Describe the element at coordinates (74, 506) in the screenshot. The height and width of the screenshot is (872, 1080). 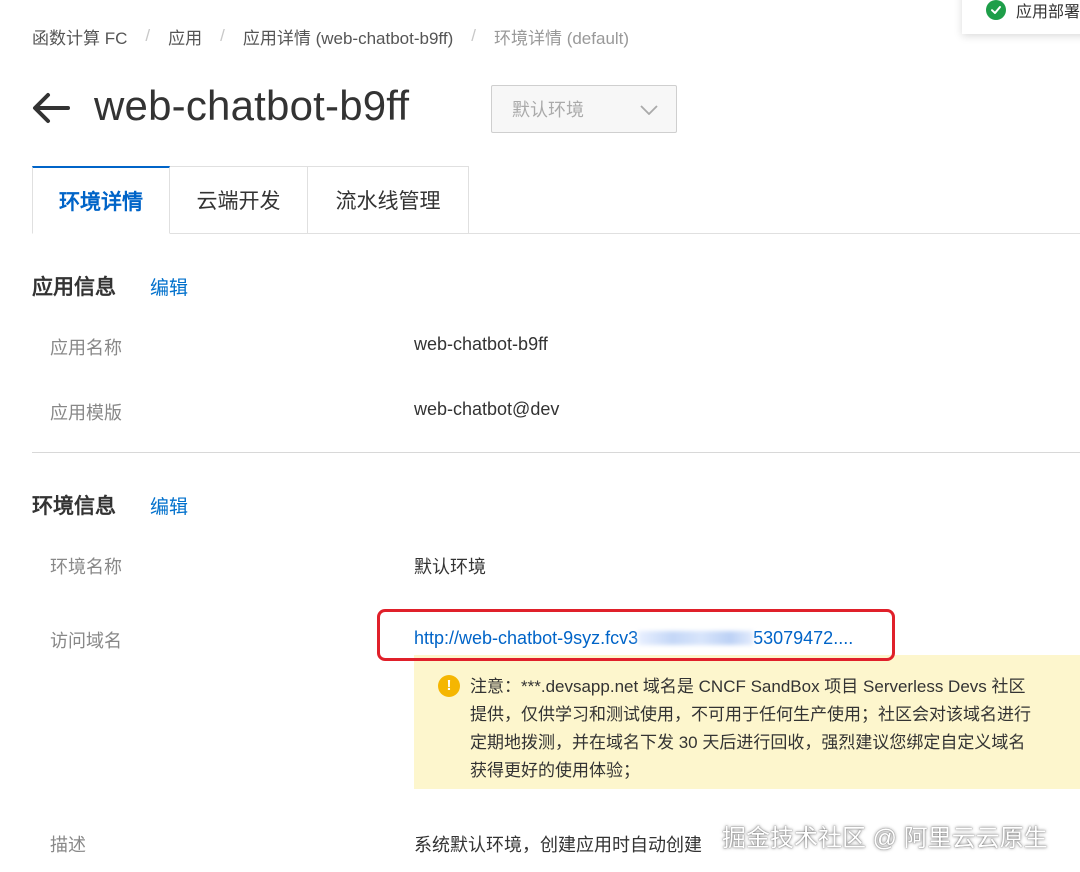
I see `env-info-title: 环境信息` at that location.